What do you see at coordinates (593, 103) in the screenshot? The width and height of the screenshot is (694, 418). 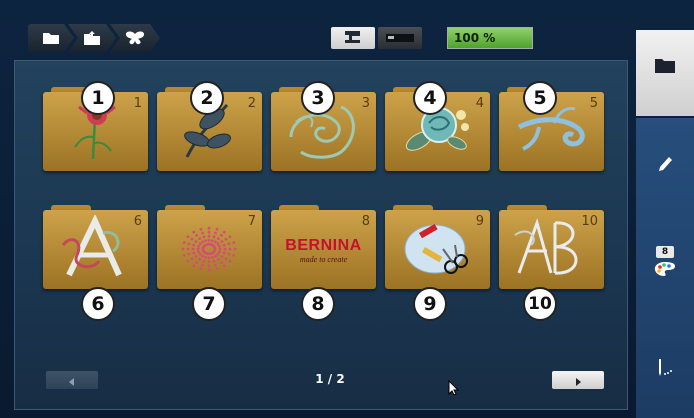 I see `folder-number: 5` at bounding box center [593, 103].